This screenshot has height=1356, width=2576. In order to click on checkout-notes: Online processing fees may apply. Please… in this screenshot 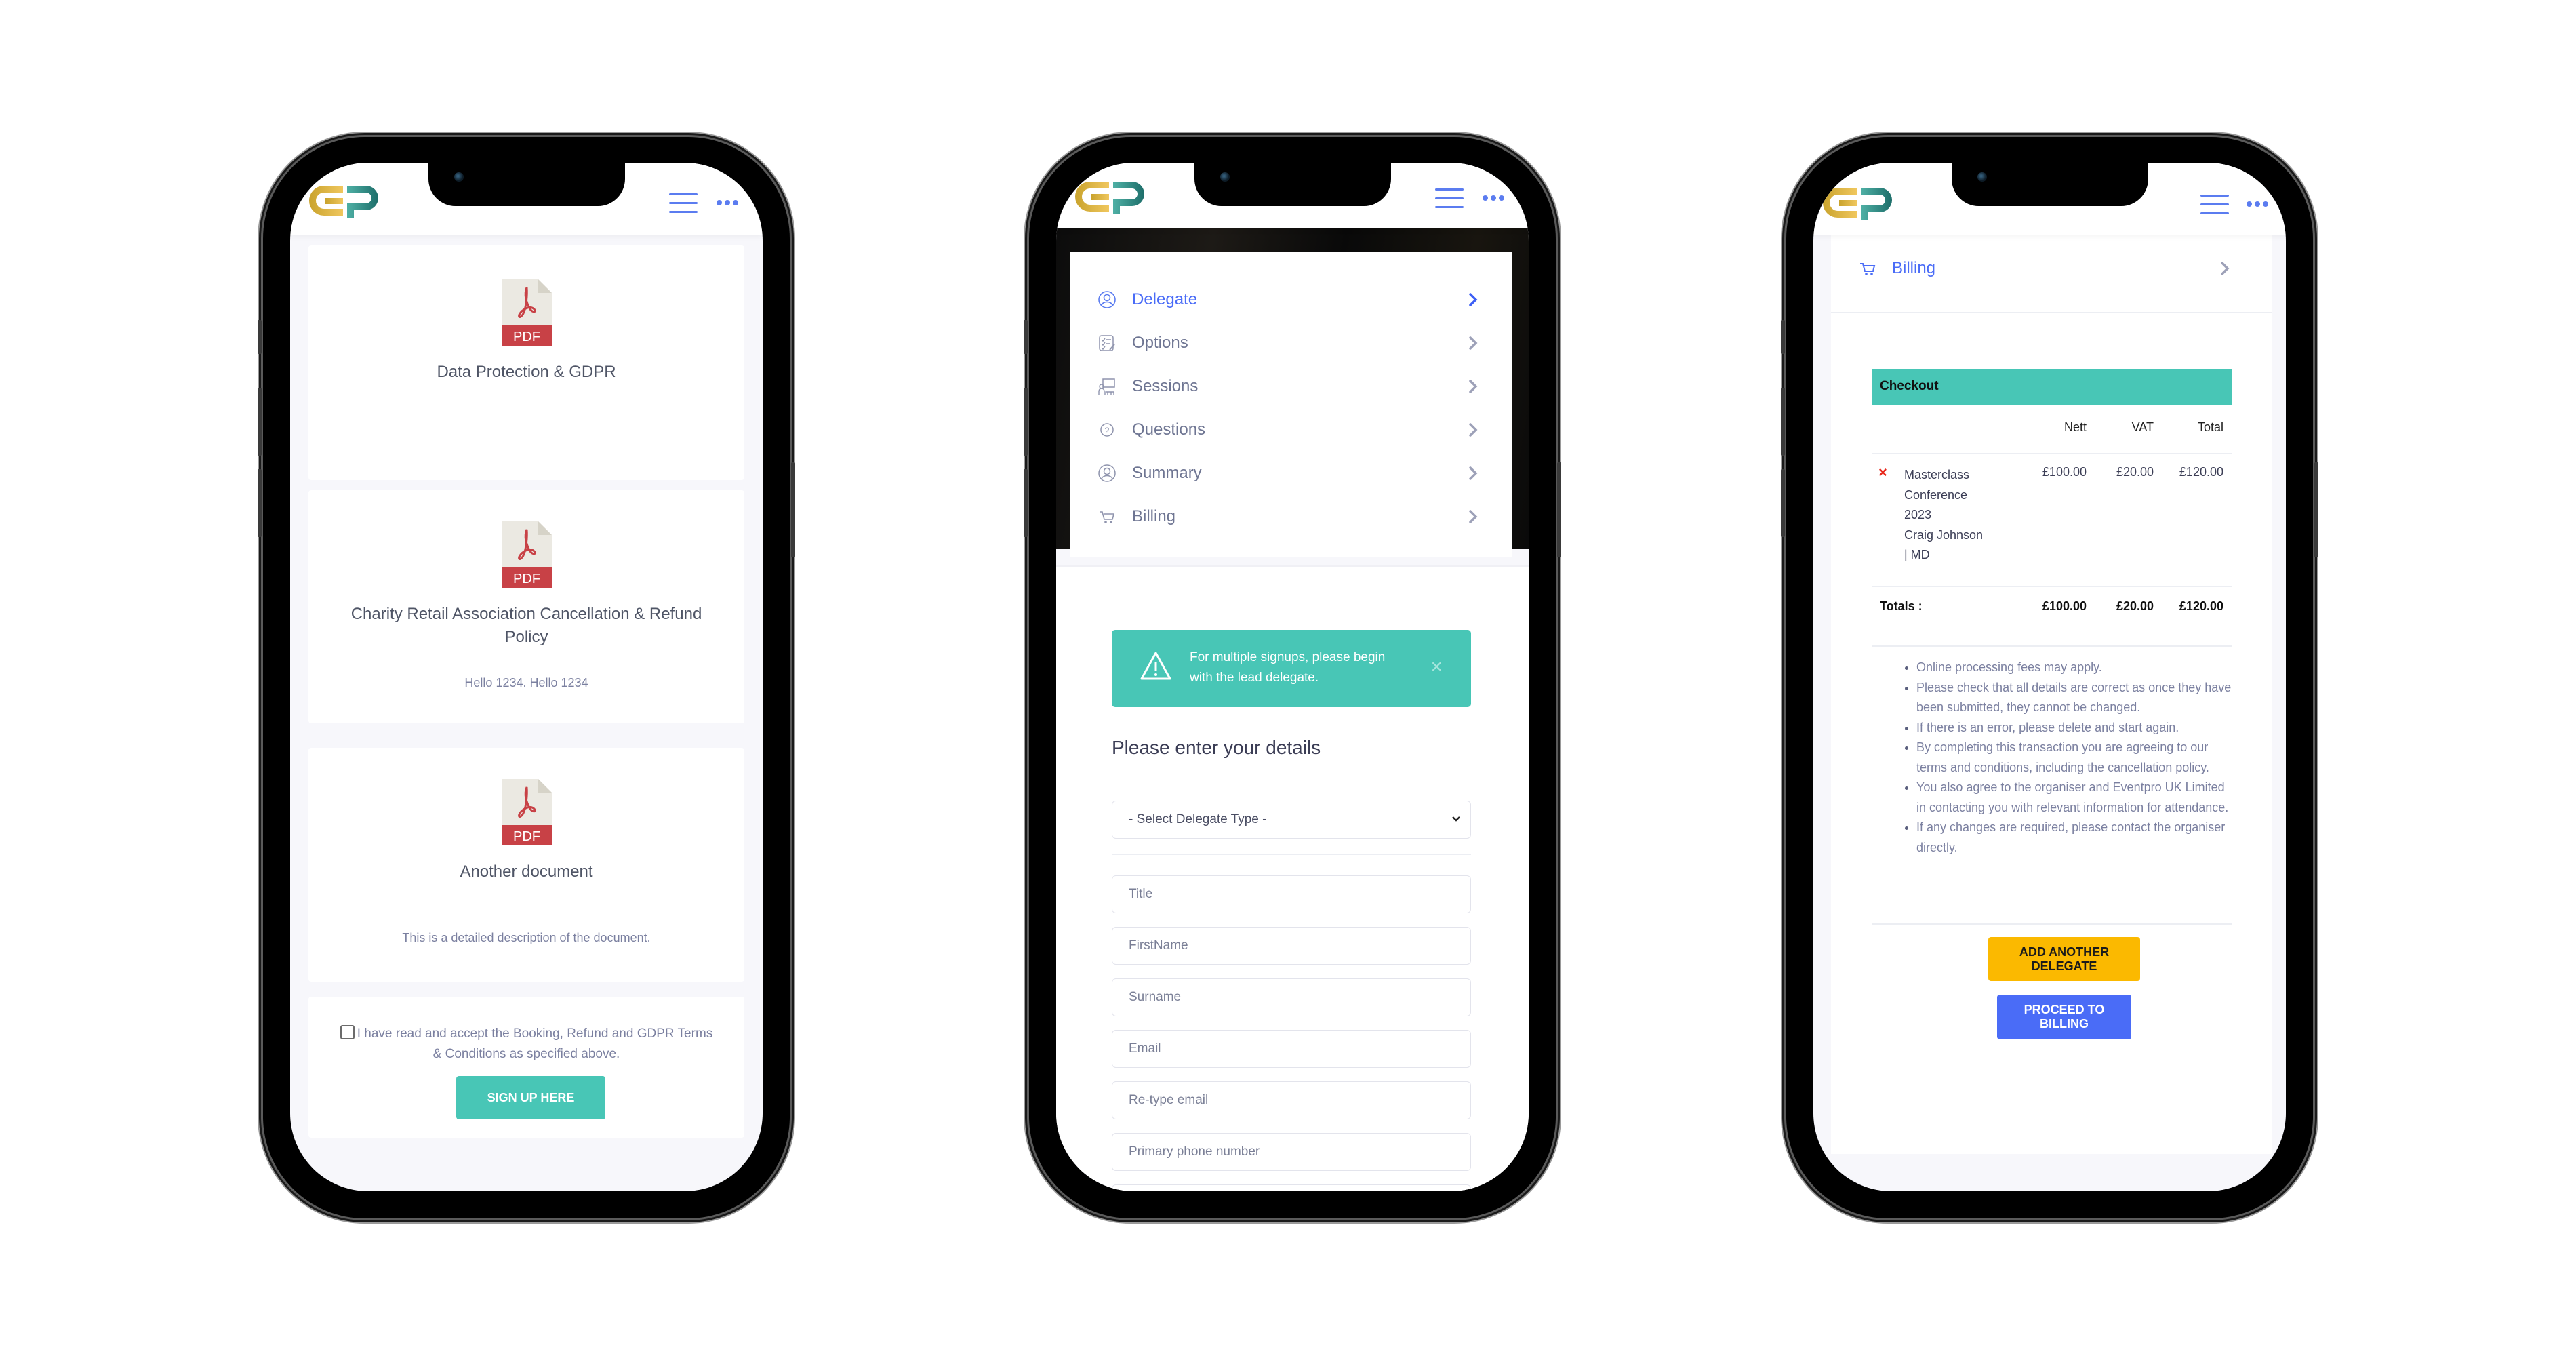, I will do `click(2052, 758)`.